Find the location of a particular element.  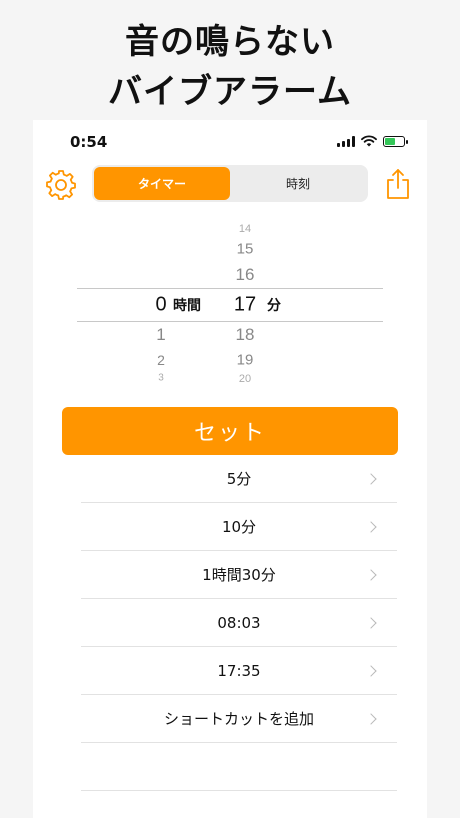

set-button: セット is located at coordinates (230, 431).